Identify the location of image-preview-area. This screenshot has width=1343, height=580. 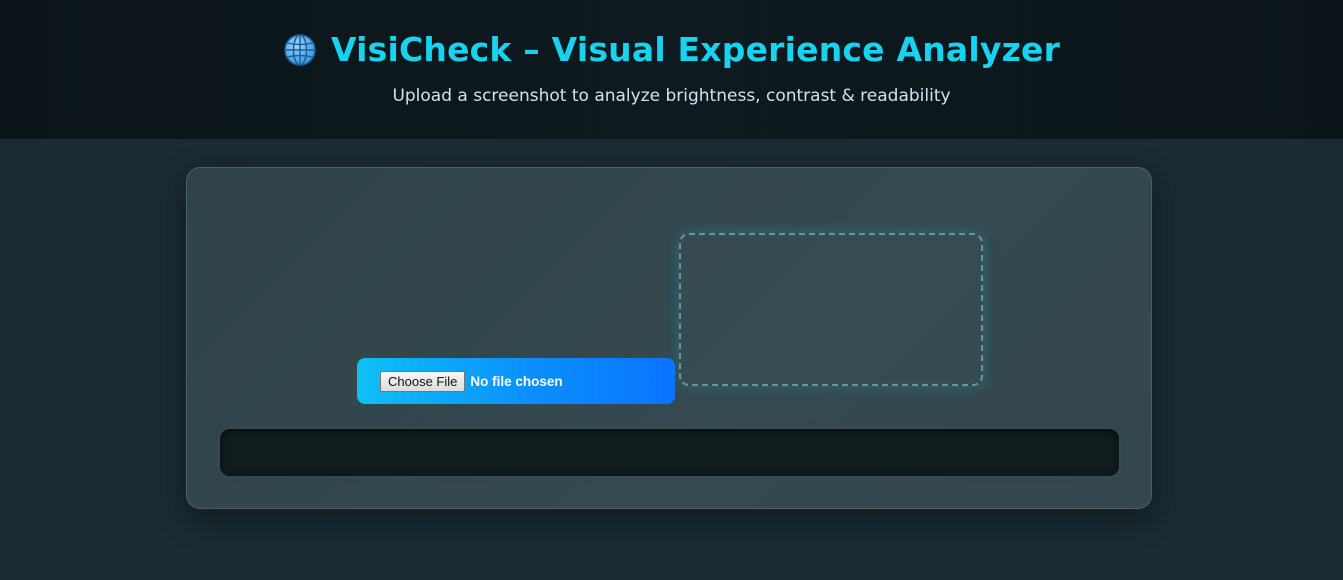
(831, 309).